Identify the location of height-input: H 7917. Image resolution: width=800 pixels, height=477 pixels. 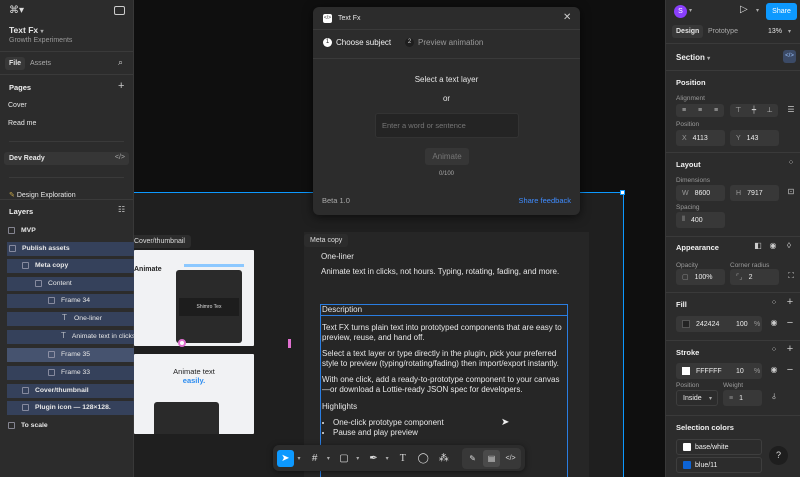
(754, 193).